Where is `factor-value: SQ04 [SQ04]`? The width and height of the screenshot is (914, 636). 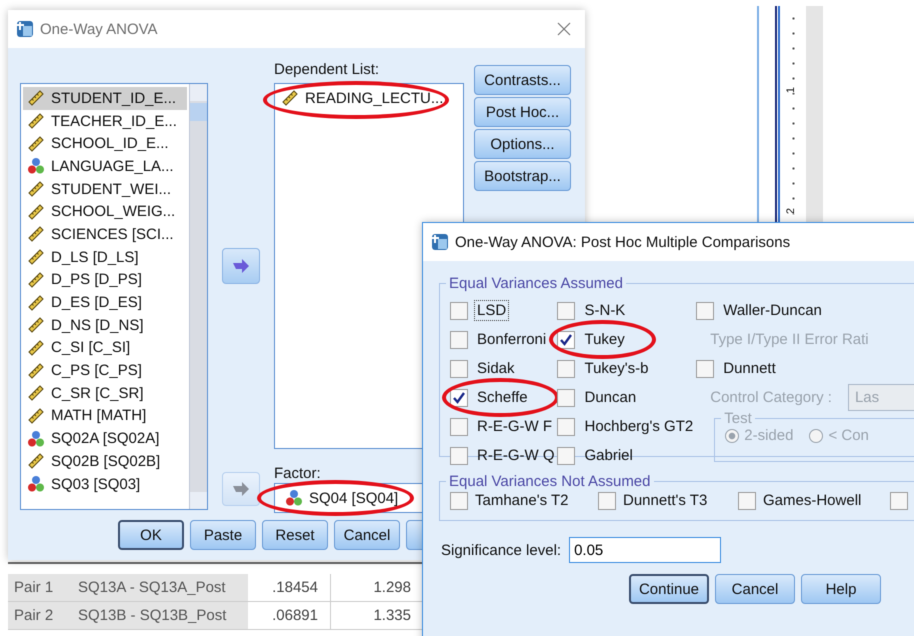 factor-value: SQ04 [SQ04] is located at coordinates (353, 498).